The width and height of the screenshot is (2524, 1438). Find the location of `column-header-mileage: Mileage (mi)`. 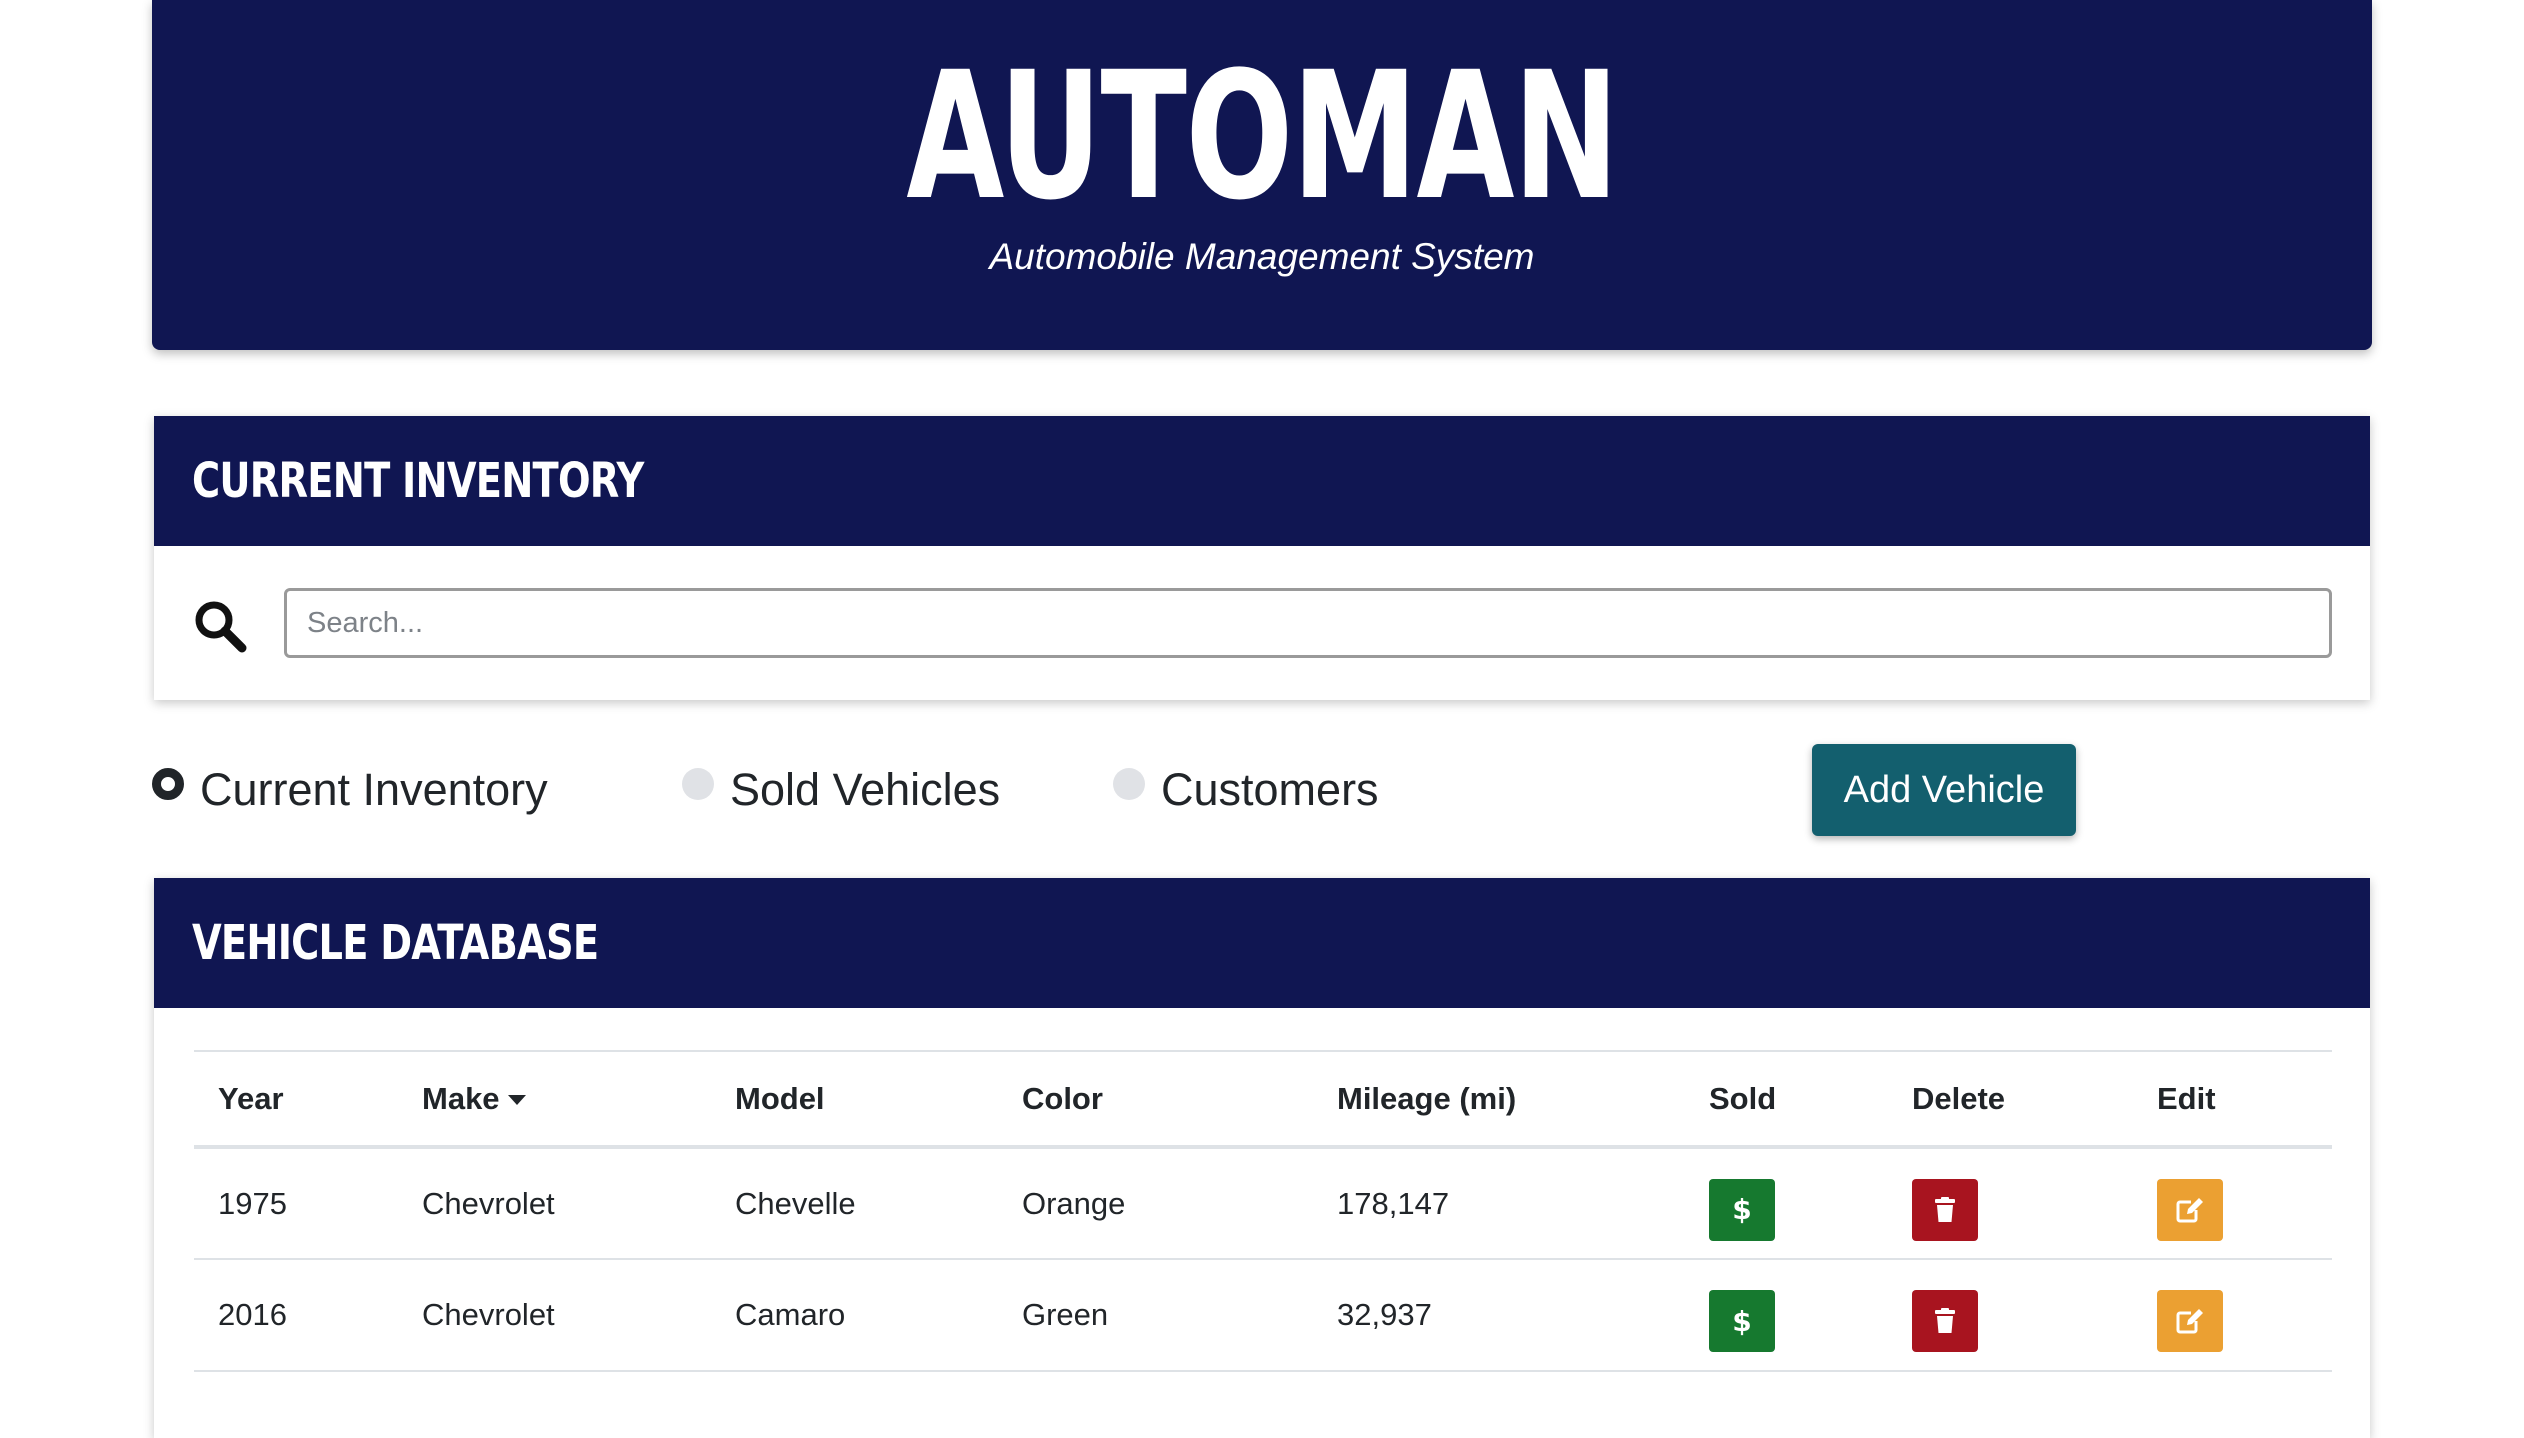

column-header-mileage: Mileage (mi) is located at coordinates (1499, 1099).